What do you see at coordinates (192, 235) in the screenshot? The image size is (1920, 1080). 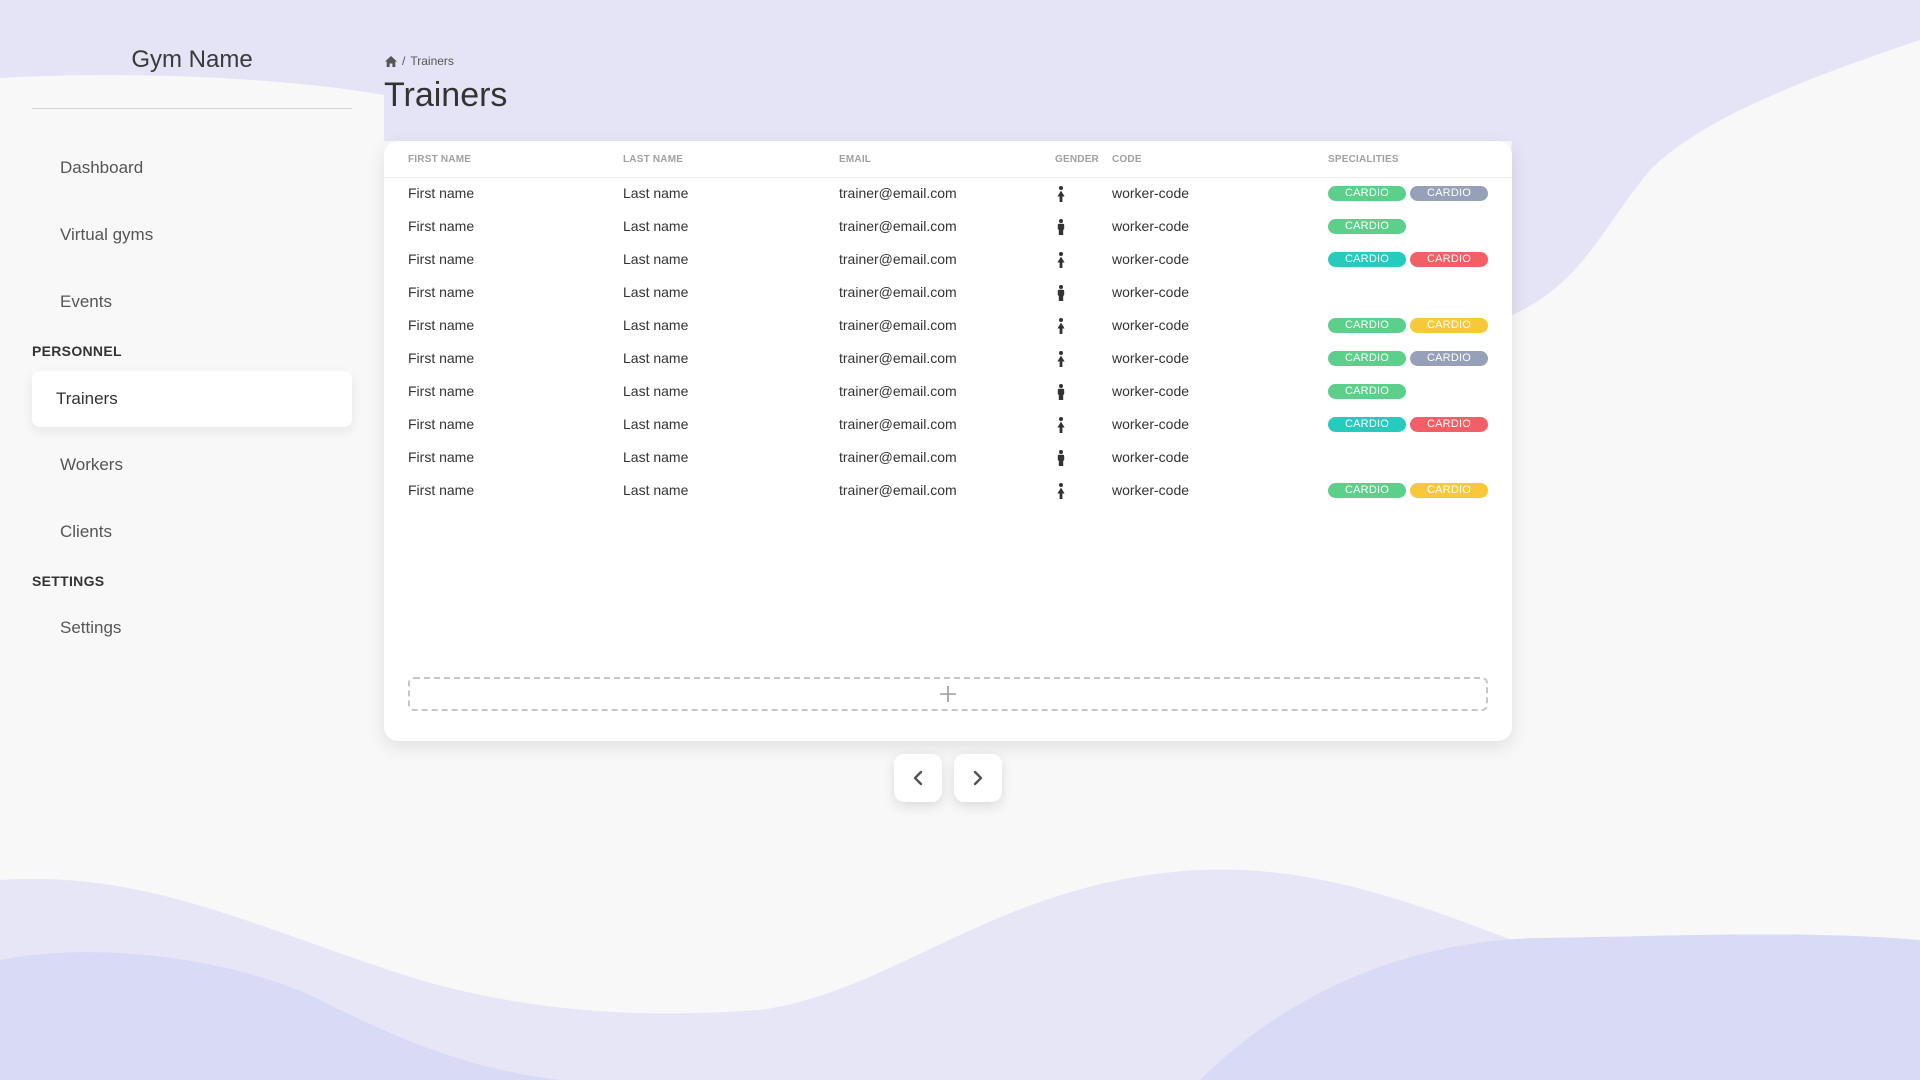 I see `sidebar-item-virtual-gyms: Virtual gyms` at bounding box center [192, 235].